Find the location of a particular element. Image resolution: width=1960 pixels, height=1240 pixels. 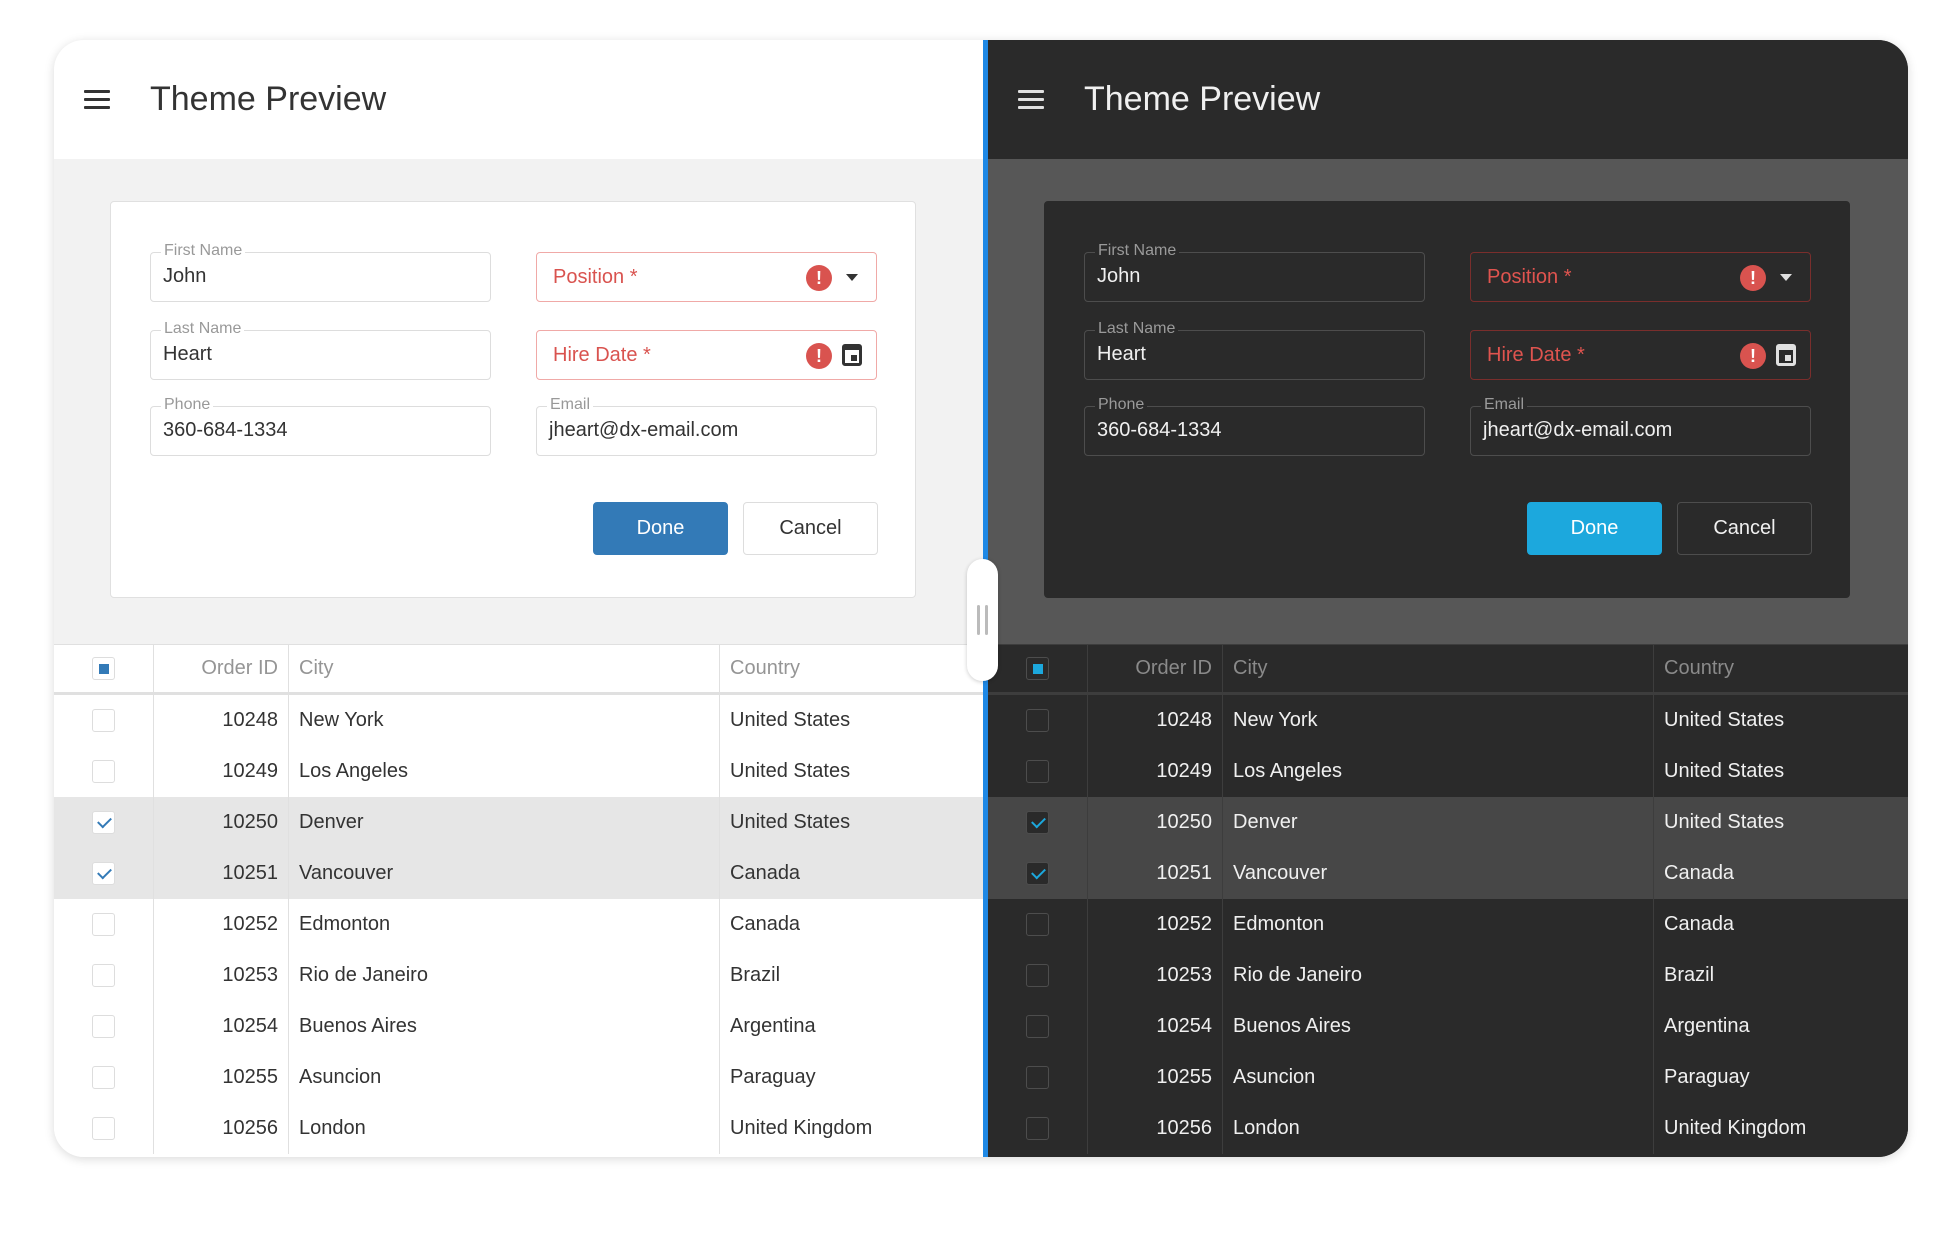

city-cell: Los Angeles is located at coordinates (1438, 771).